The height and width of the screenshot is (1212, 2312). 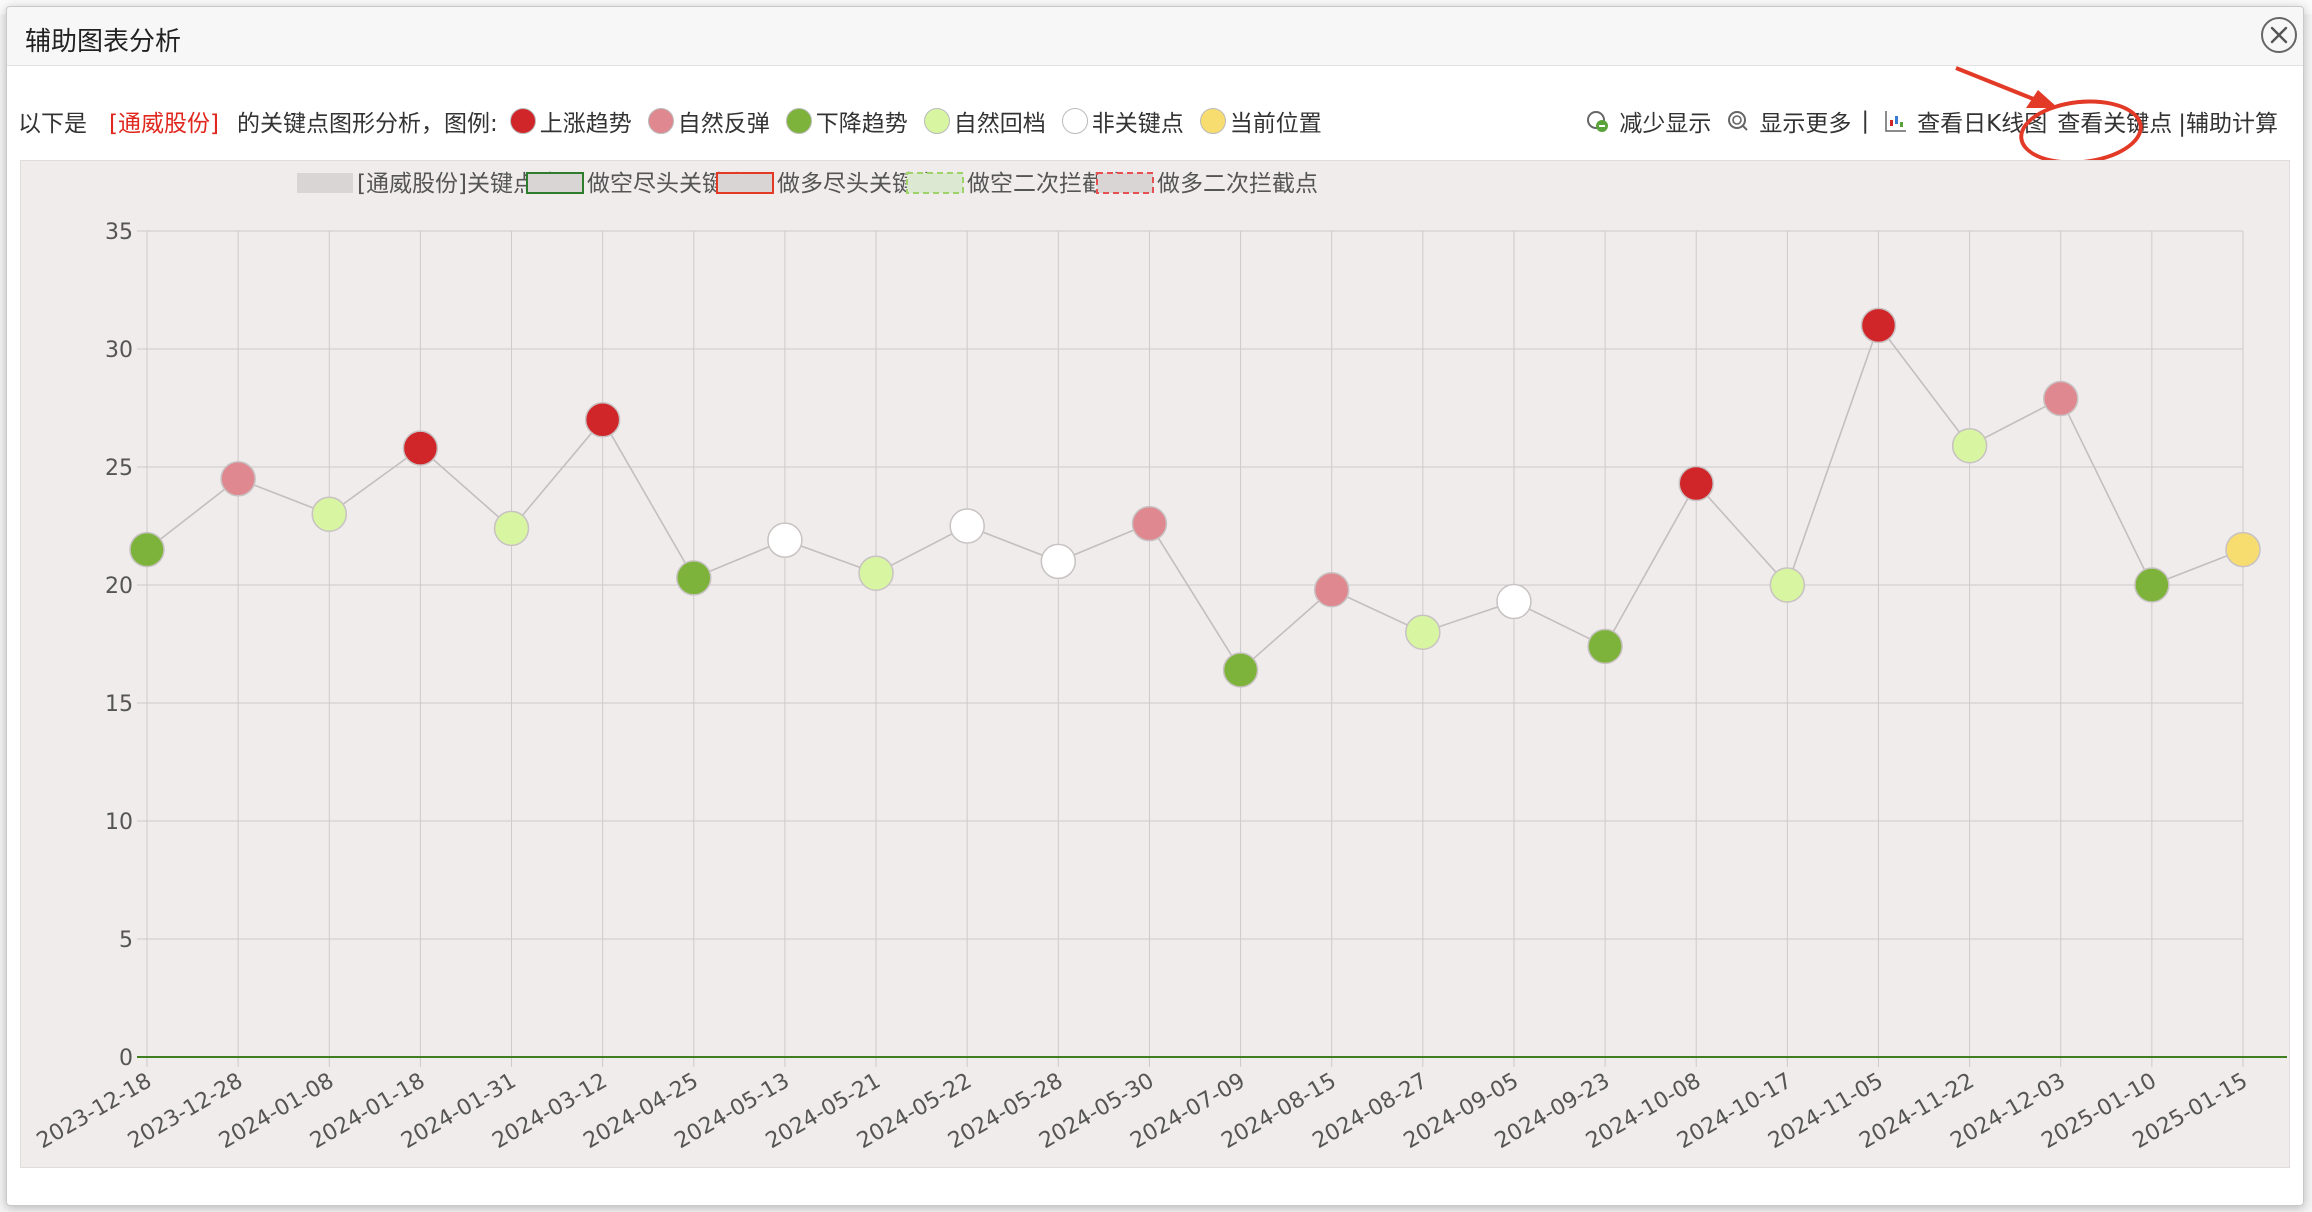 I want to click on aux-calc-label: |辅助计算, so click(x=2228, y=124).